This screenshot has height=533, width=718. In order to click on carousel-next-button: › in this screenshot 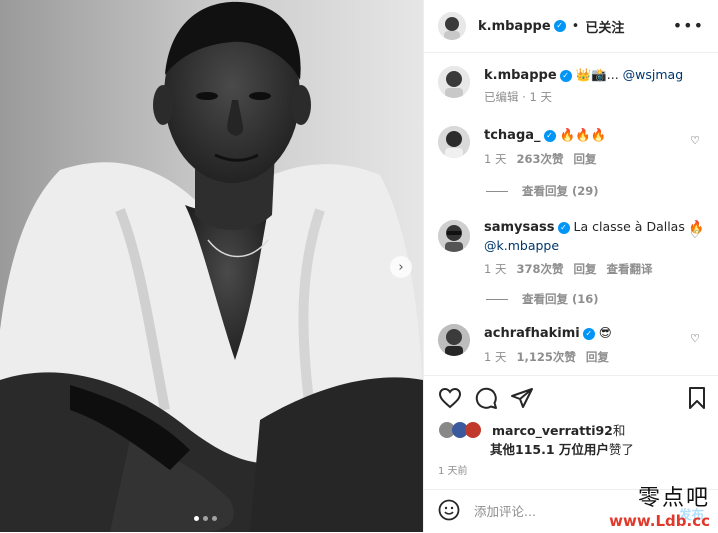, I will do `click(401, 267)`.